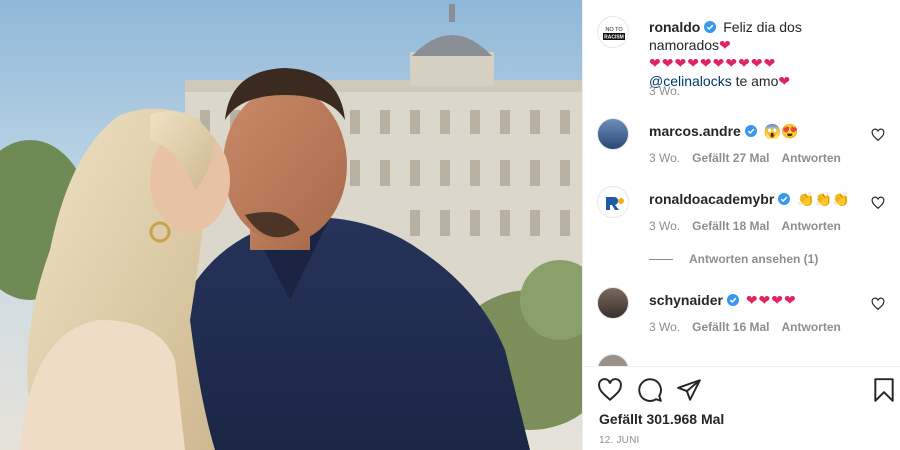 The width and height of the screenshot is (900, 450). What do you see at coordinates (661, 419) in the screenshot?
I see `post-likes-count: Gefällt 301.968 Mal` at bounding box center [661, 419].